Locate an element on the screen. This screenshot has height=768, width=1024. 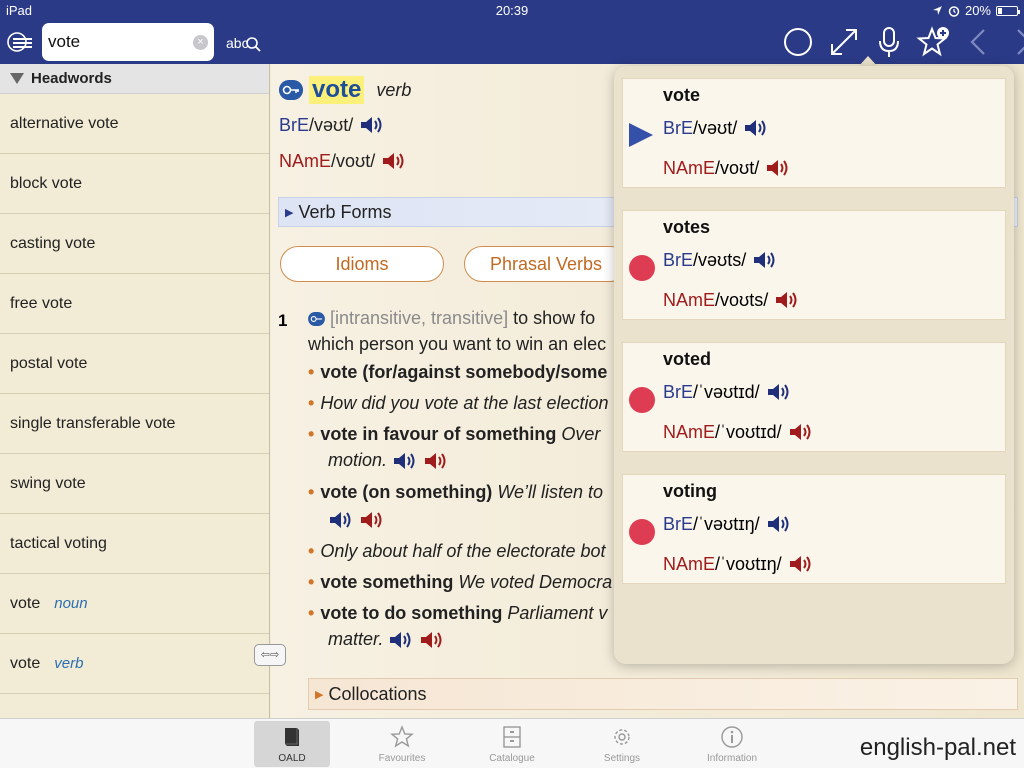
idioms-label: Idioms is located at coordinates (362, 263).